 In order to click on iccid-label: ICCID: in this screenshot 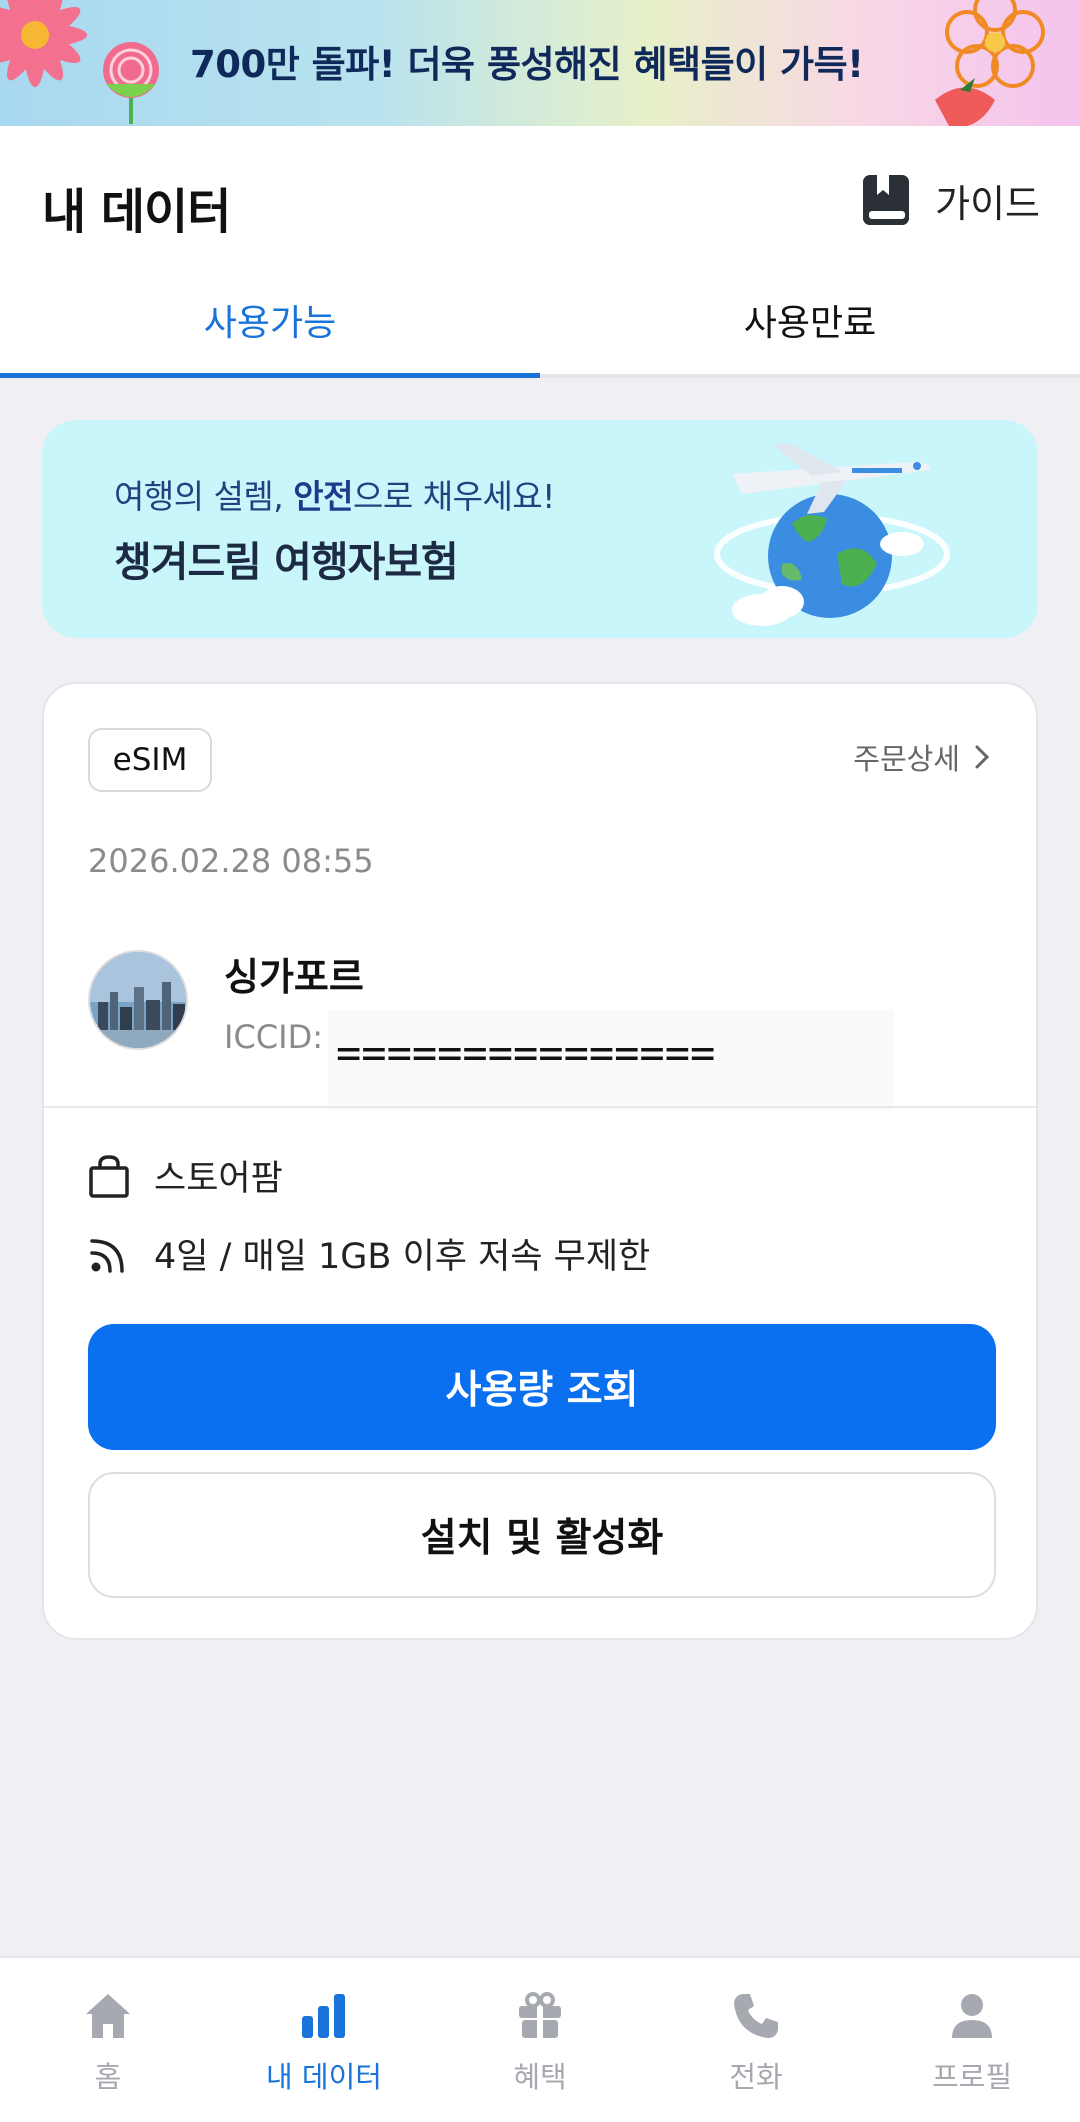, I will do `click(273, 1037)`.